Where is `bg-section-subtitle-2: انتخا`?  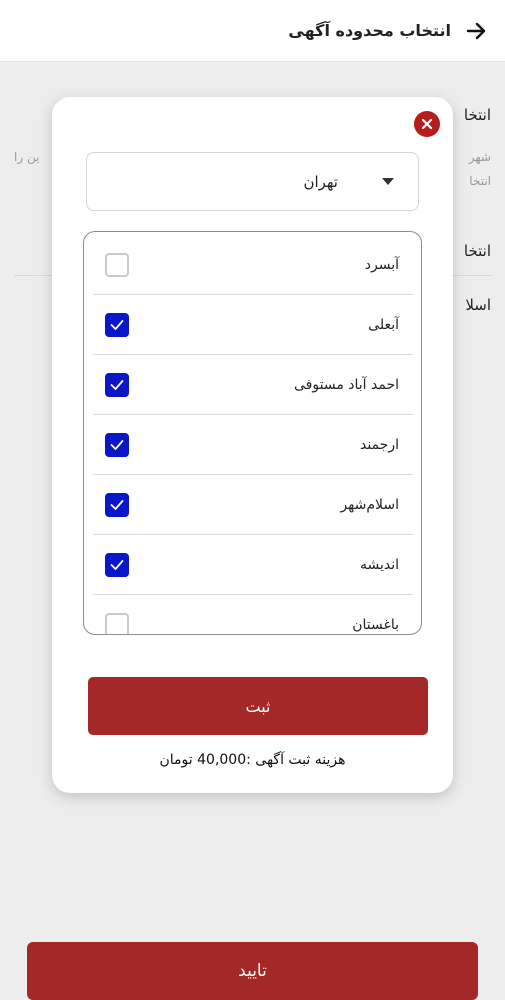 bg-section-subtitle-2: انتخا is located at coordinates (480, 181).